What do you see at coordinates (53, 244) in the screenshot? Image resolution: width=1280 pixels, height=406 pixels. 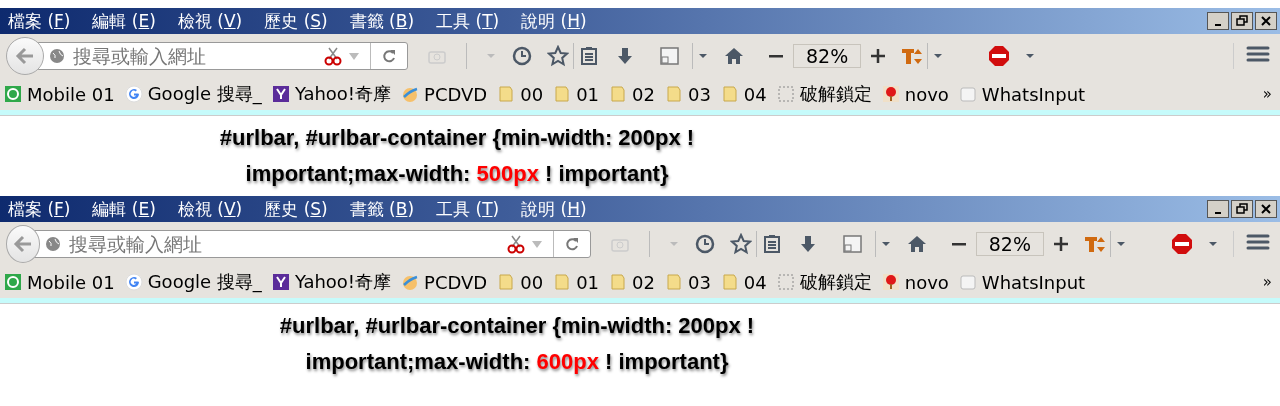 I see `globe-icon` at bounding box center [53, 244].